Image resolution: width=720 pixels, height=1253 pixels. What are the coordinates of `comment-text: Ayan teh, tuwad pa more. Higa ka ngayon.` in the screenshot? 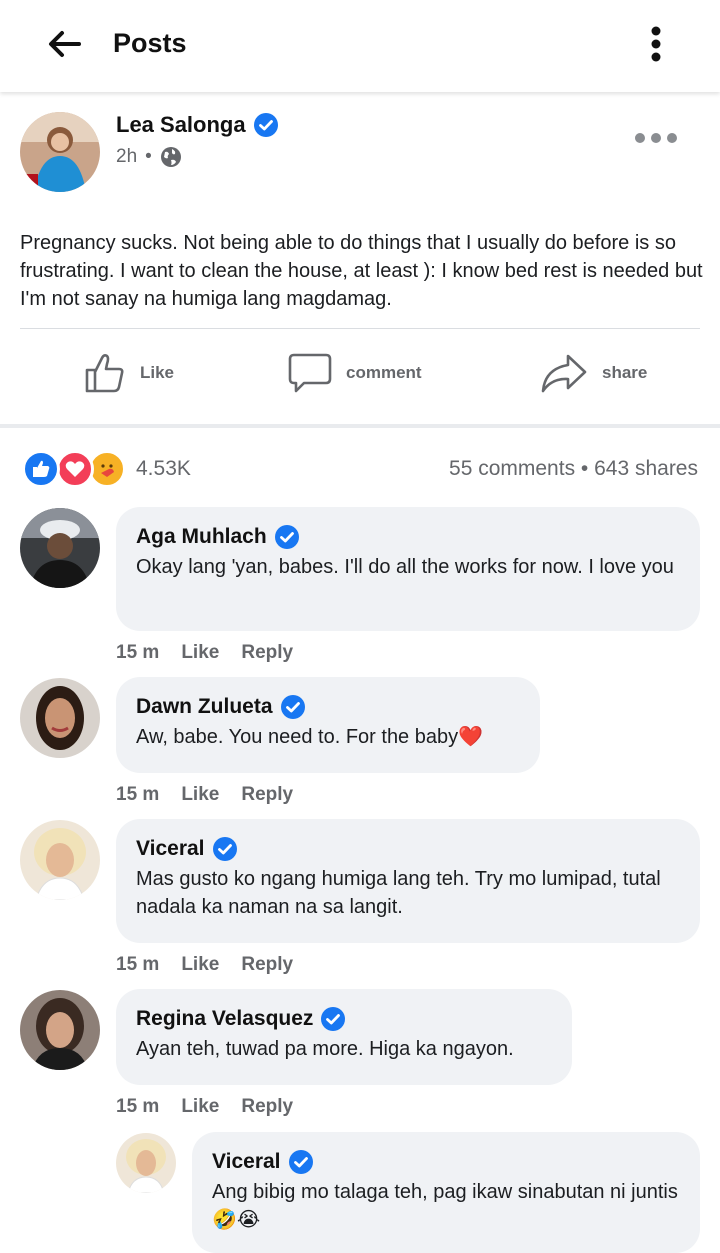 It's located at (325, 1049).